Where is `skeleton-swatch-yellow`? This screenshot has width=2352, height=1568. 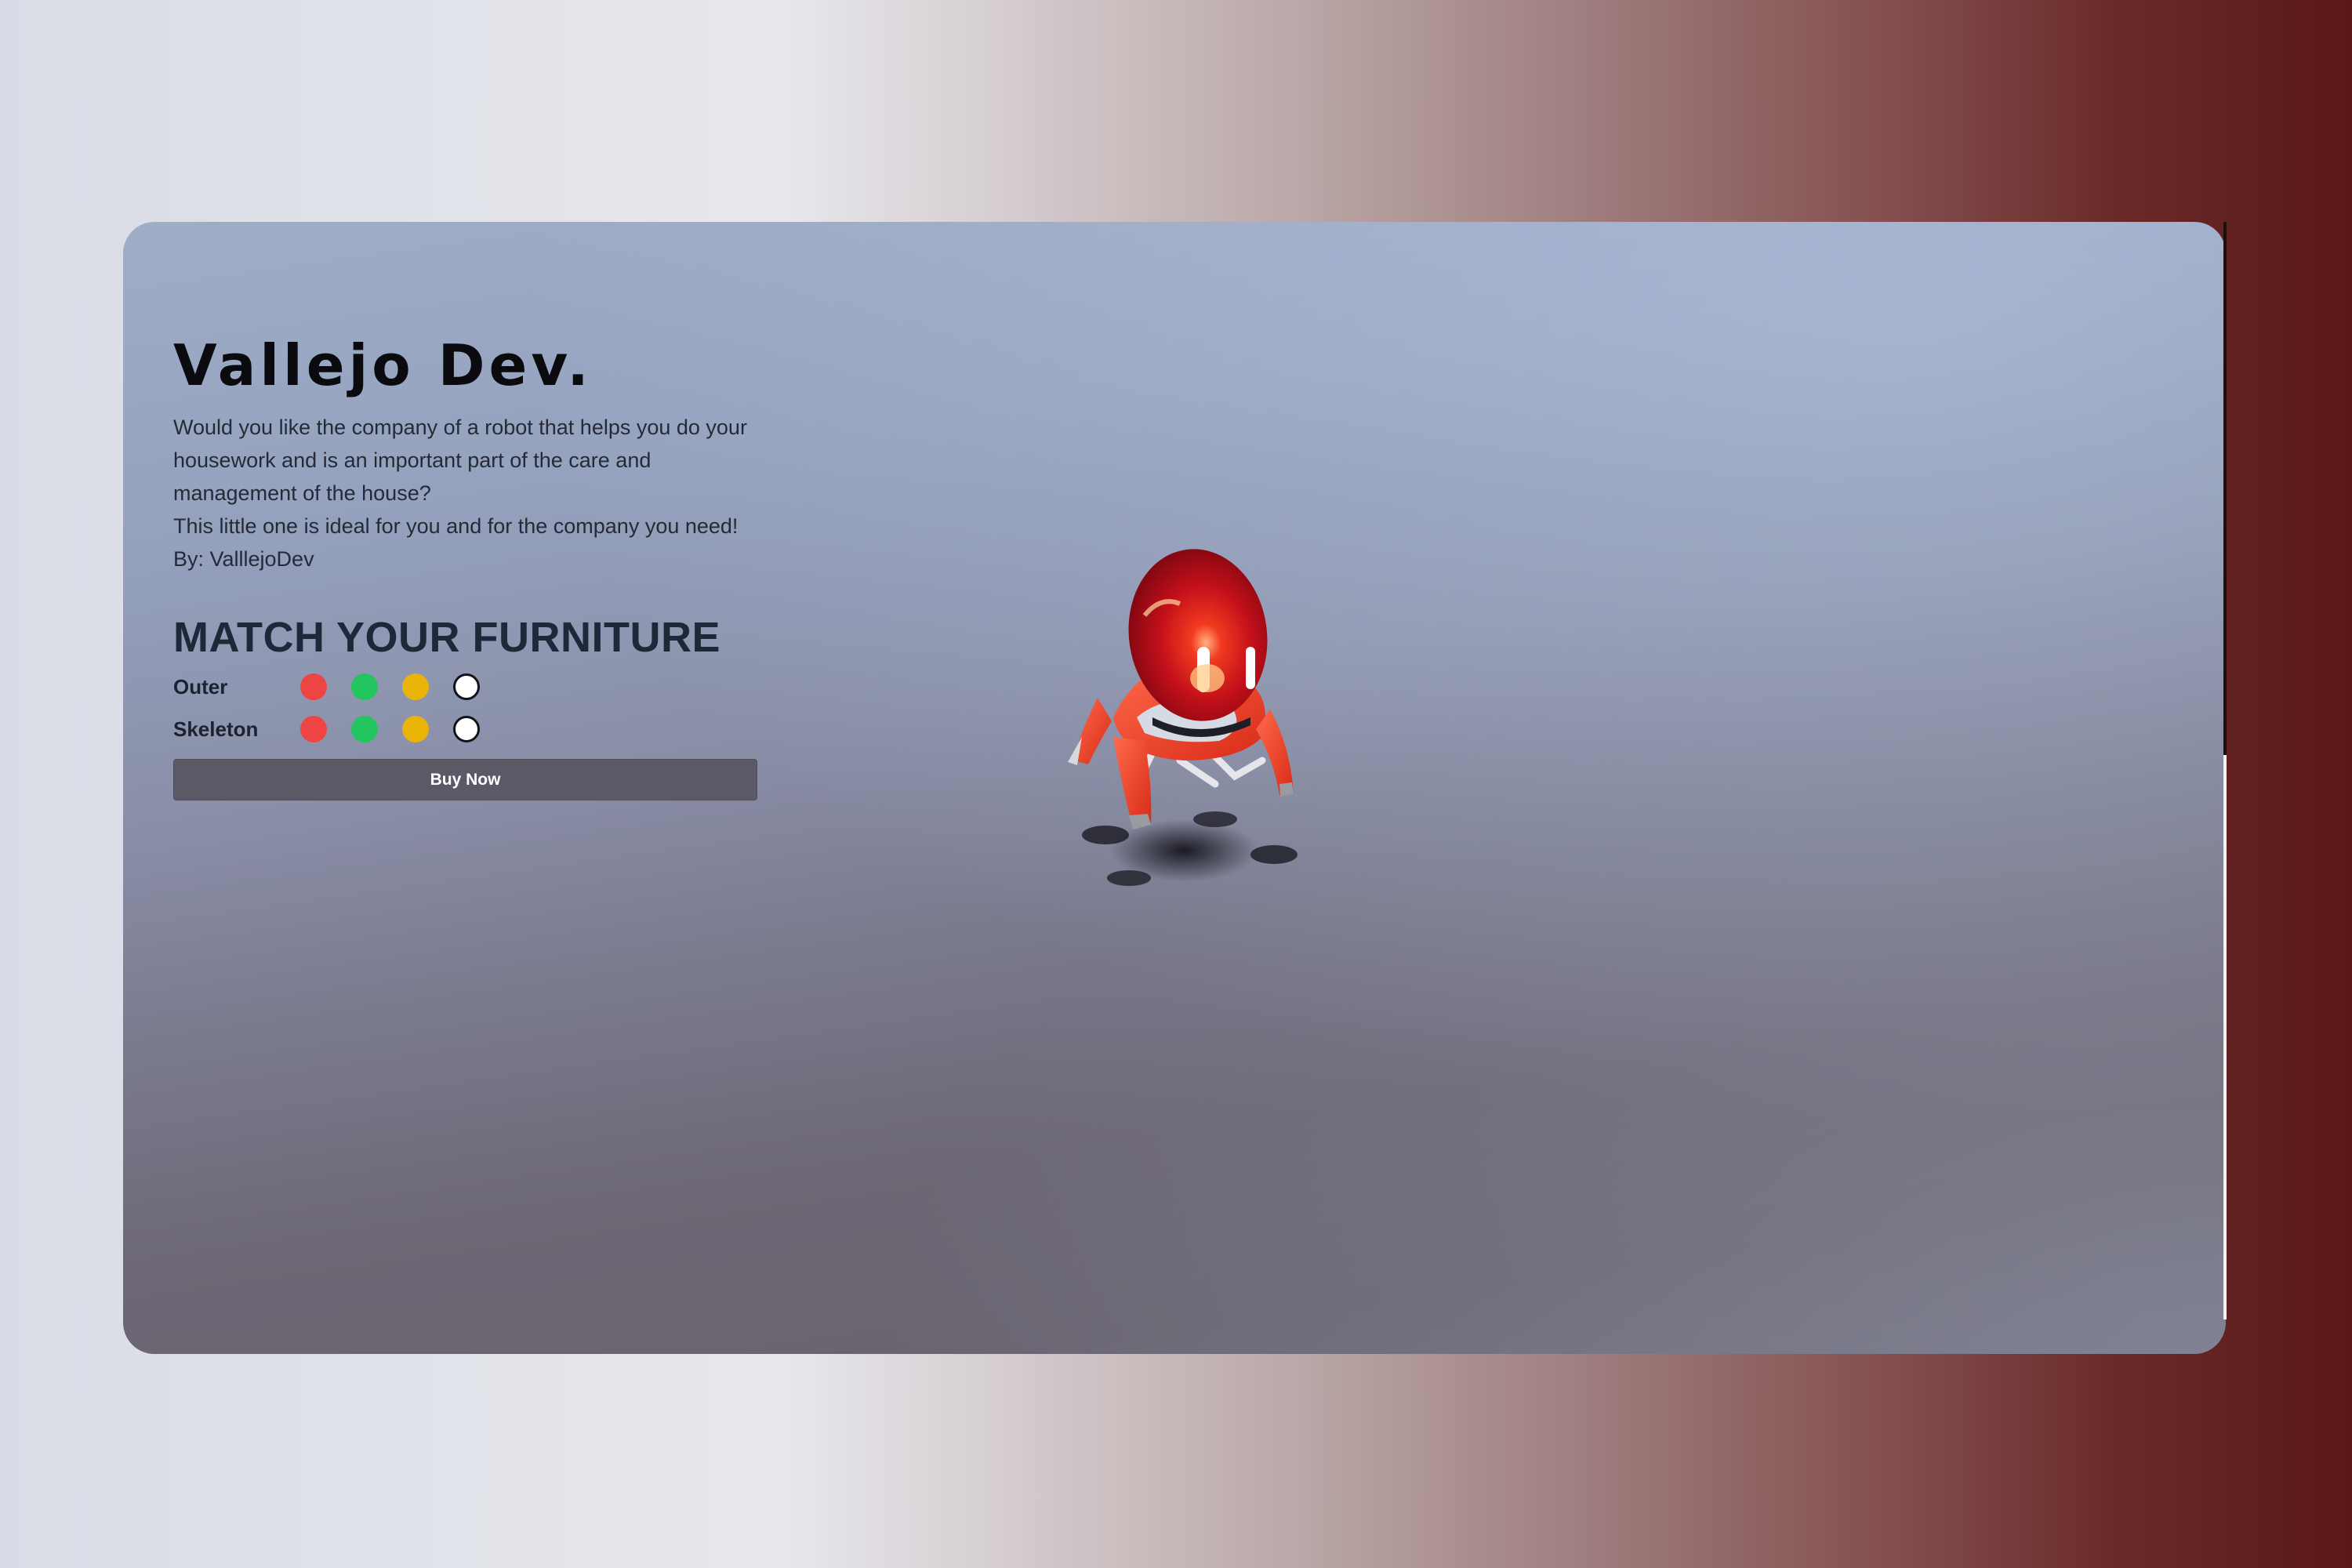 skeleton-swatch-yellow is located at coordinates (415, 729).